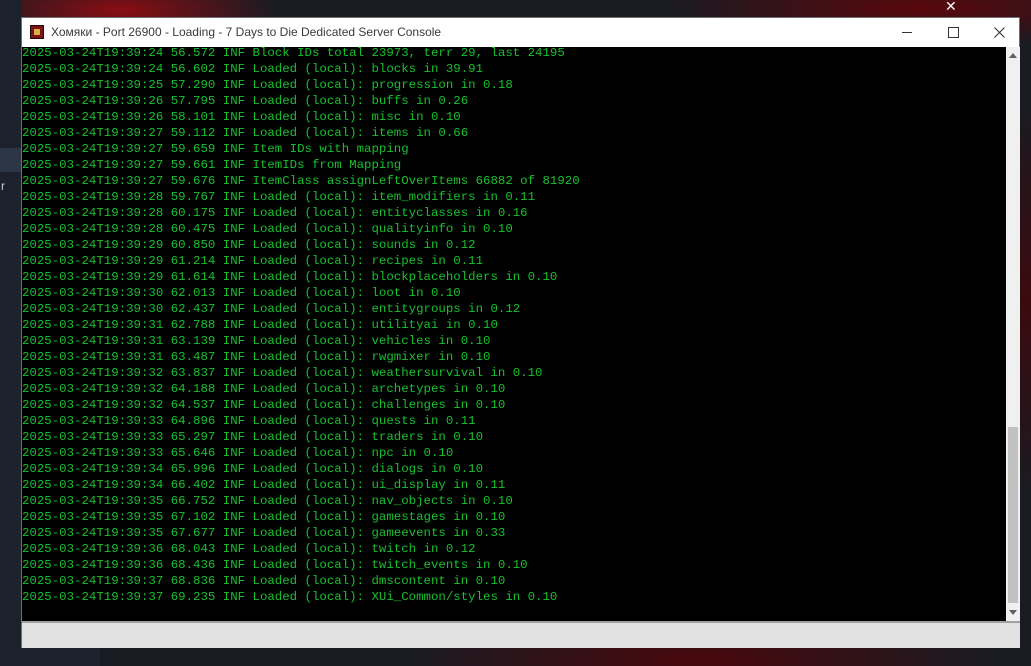 The image size is (1031, 666). I want to click on scroll-up-button, so click(1013, 55).